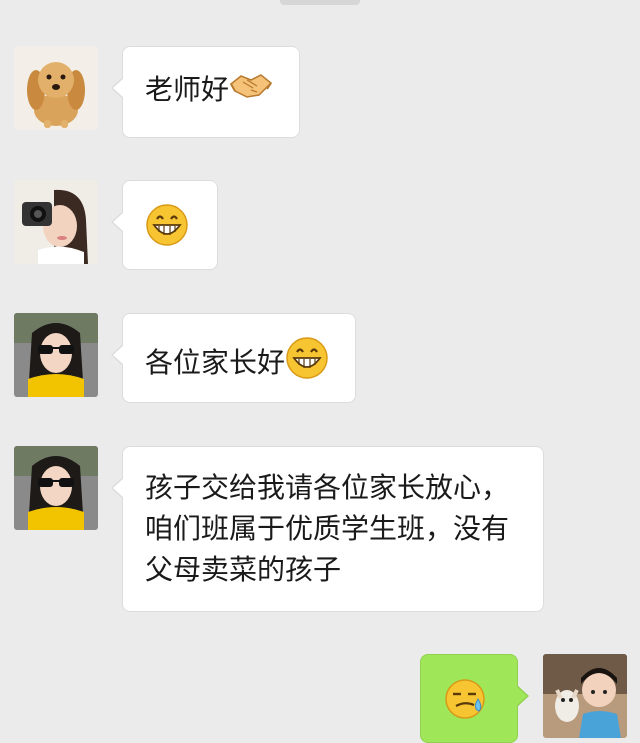 The width and height of the screenshot is (640, 743). I want to click on message-text-line: 咱们班属于优质学生班，没有, so click(327, 528).